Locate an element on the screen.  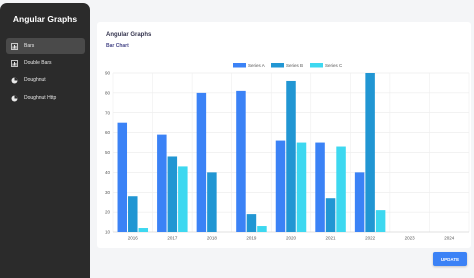
x-tick-label: 2024 is located at coordinates (449, 238).